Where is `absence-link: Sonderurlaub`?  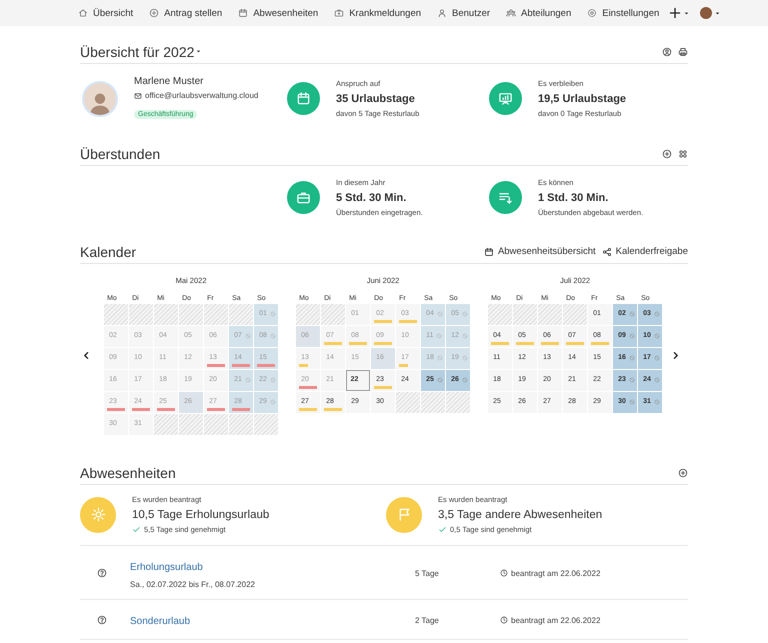
absence-link: Sonderurlaub is located at coordinates (160, 621).